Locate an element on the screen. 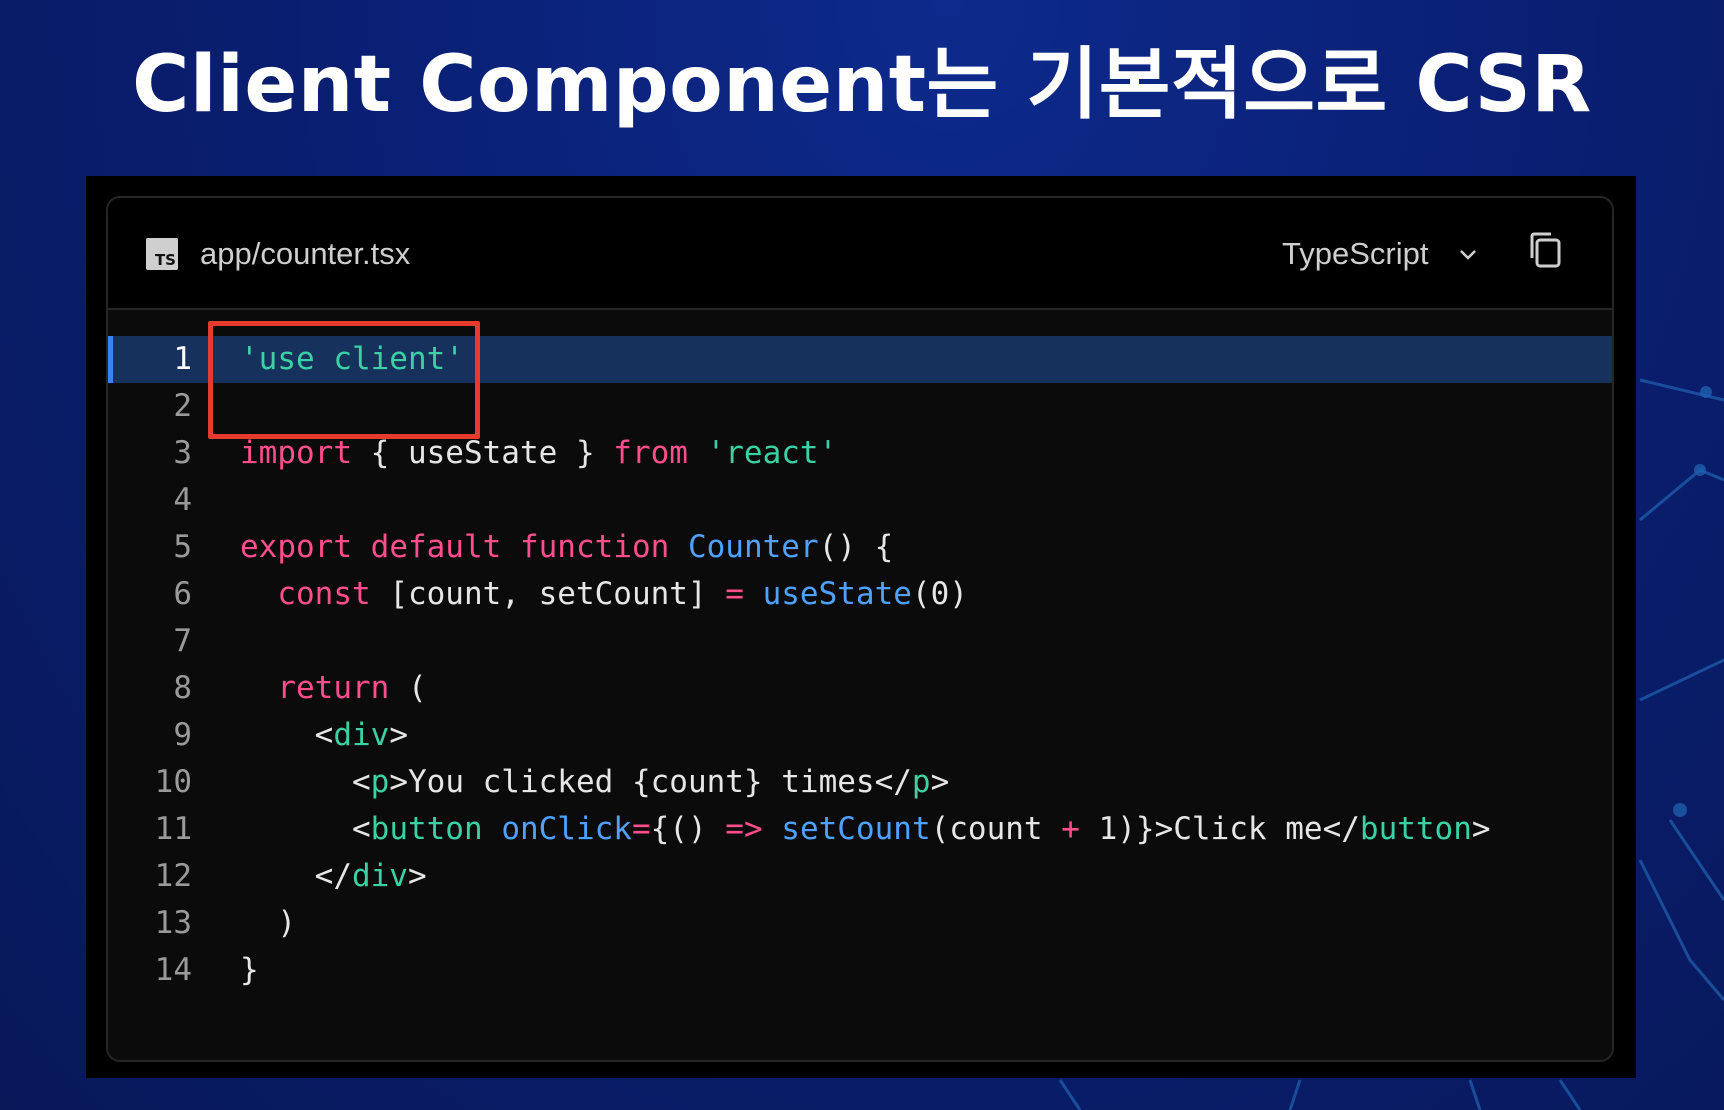  line-number: 12 is located at coordinates (173, 876).